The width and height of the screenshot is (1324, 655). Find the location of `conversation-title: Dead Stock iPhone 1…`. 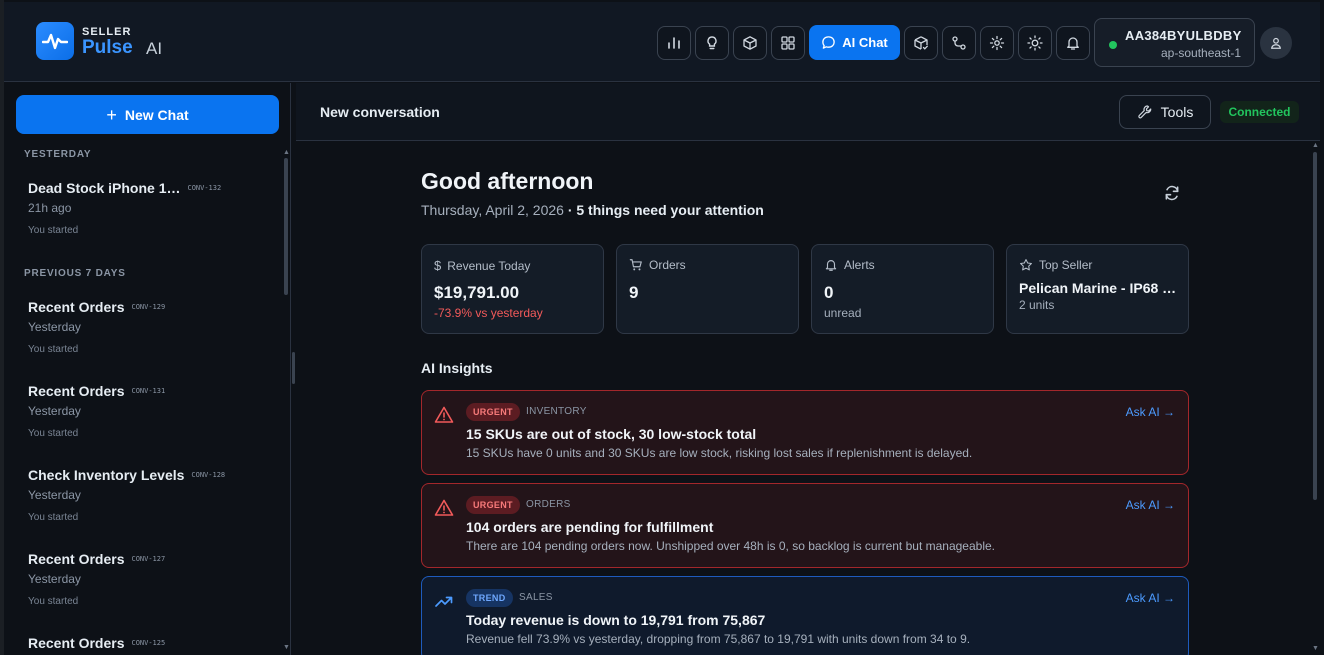

conversation-title: Dead Stock iPhone 1… is located at coordinates (104, 188).